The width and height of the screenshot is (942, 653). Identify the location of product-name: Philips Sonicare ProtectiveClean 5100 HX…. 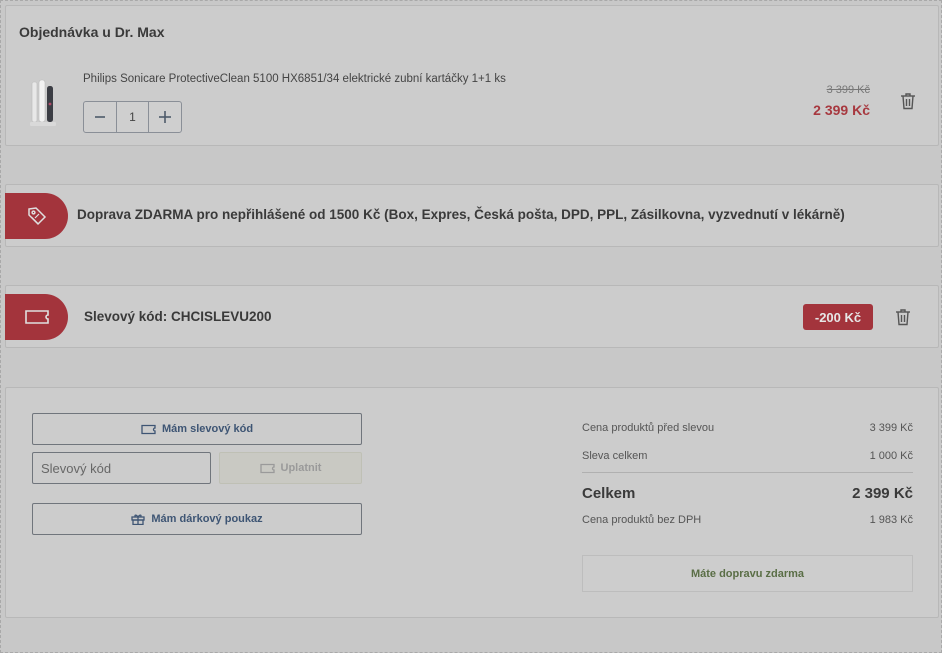
(294, 79).